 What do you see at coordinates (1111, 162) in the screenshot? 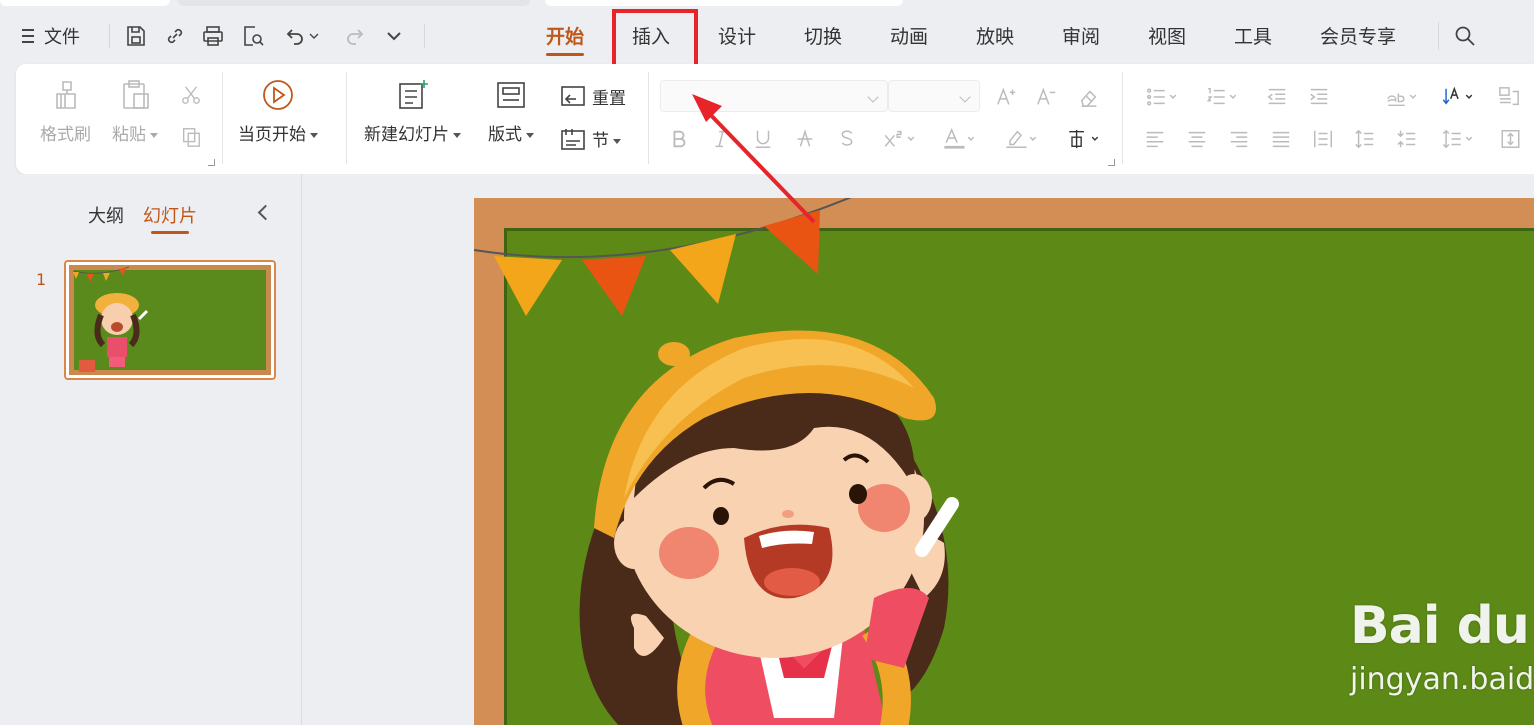
I see `font-expand-icon` at bounding box center [1111, 162].